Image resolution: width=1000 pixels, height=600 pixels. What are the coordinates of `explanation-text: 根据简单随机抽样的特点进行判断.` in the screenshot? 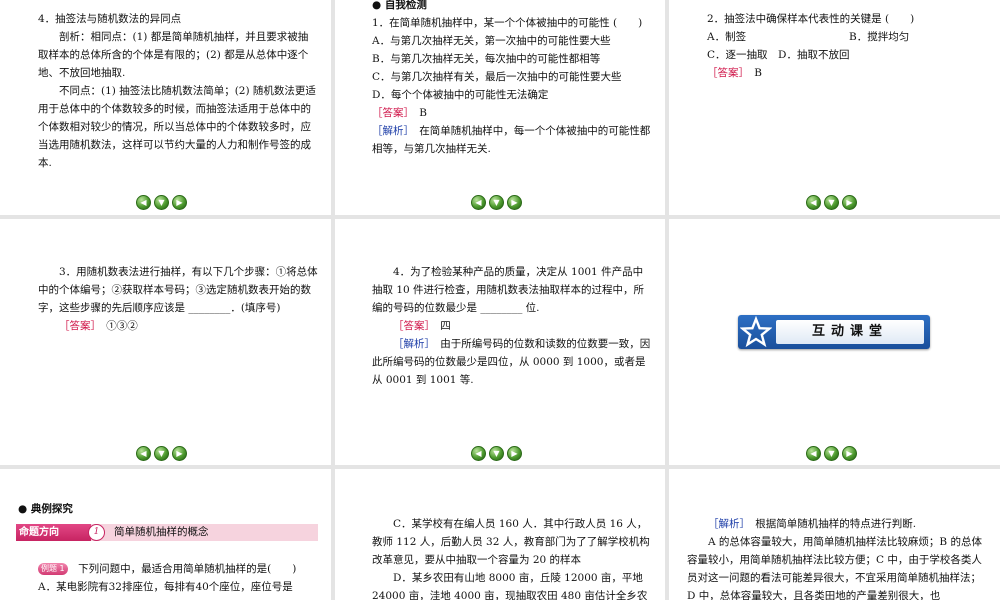 It's located at (836, 524).